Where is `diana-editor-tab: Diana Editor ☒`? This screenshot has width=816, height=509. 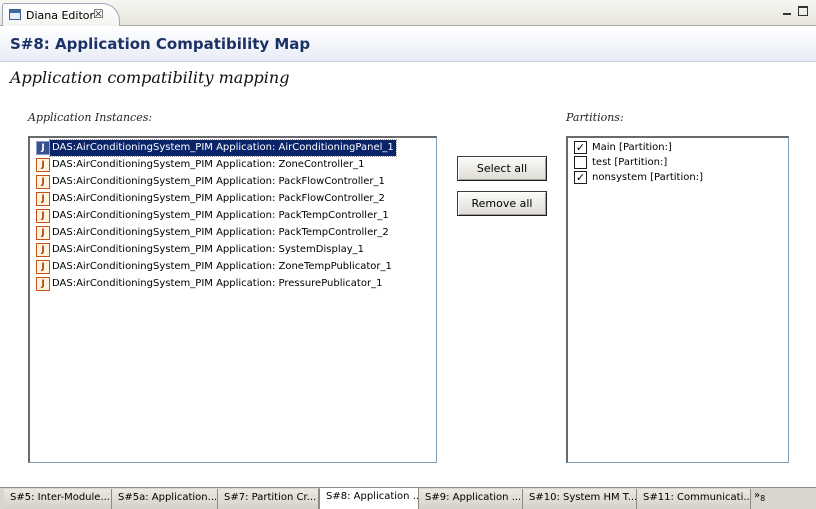 diana-editor-tab: Diana Editor ☒ is located at coordinates (61, 14).